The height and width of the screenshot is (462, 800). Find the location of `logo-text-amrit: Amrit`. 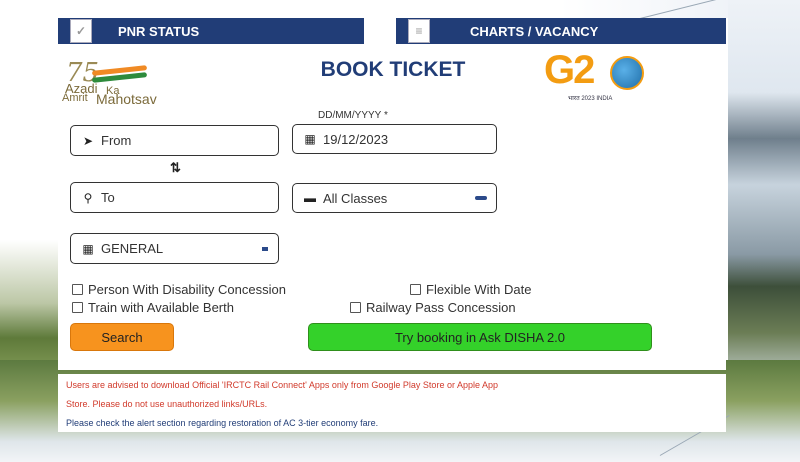

logo-text-amrit: Amrit is located at coordinates (75, 98).